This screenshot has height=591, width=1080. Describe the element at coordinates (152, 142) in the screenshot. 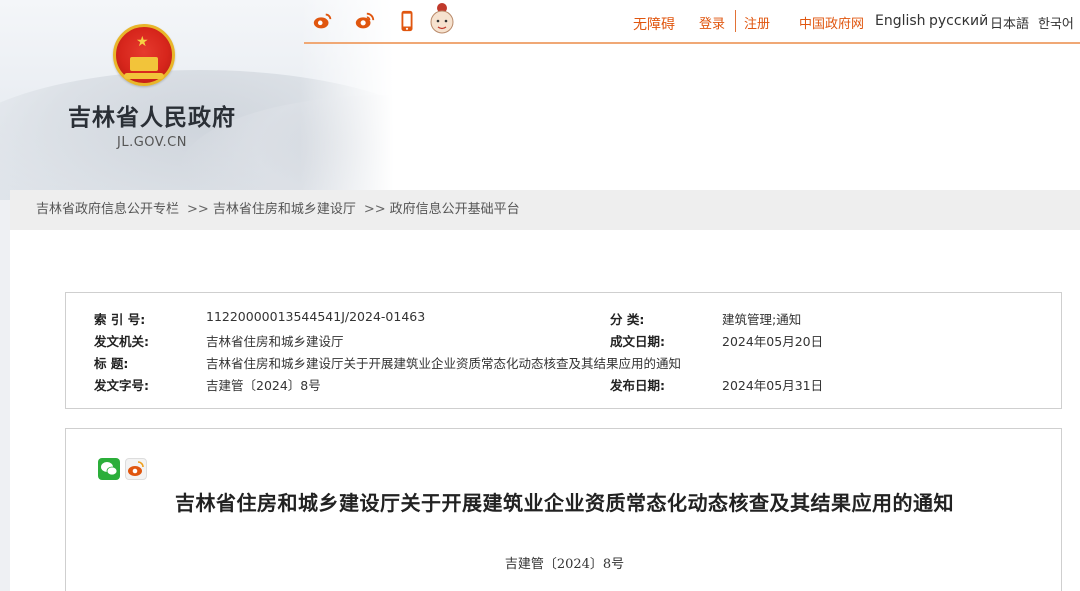

I see `site-domain: JL.GOV.CN` at that location.